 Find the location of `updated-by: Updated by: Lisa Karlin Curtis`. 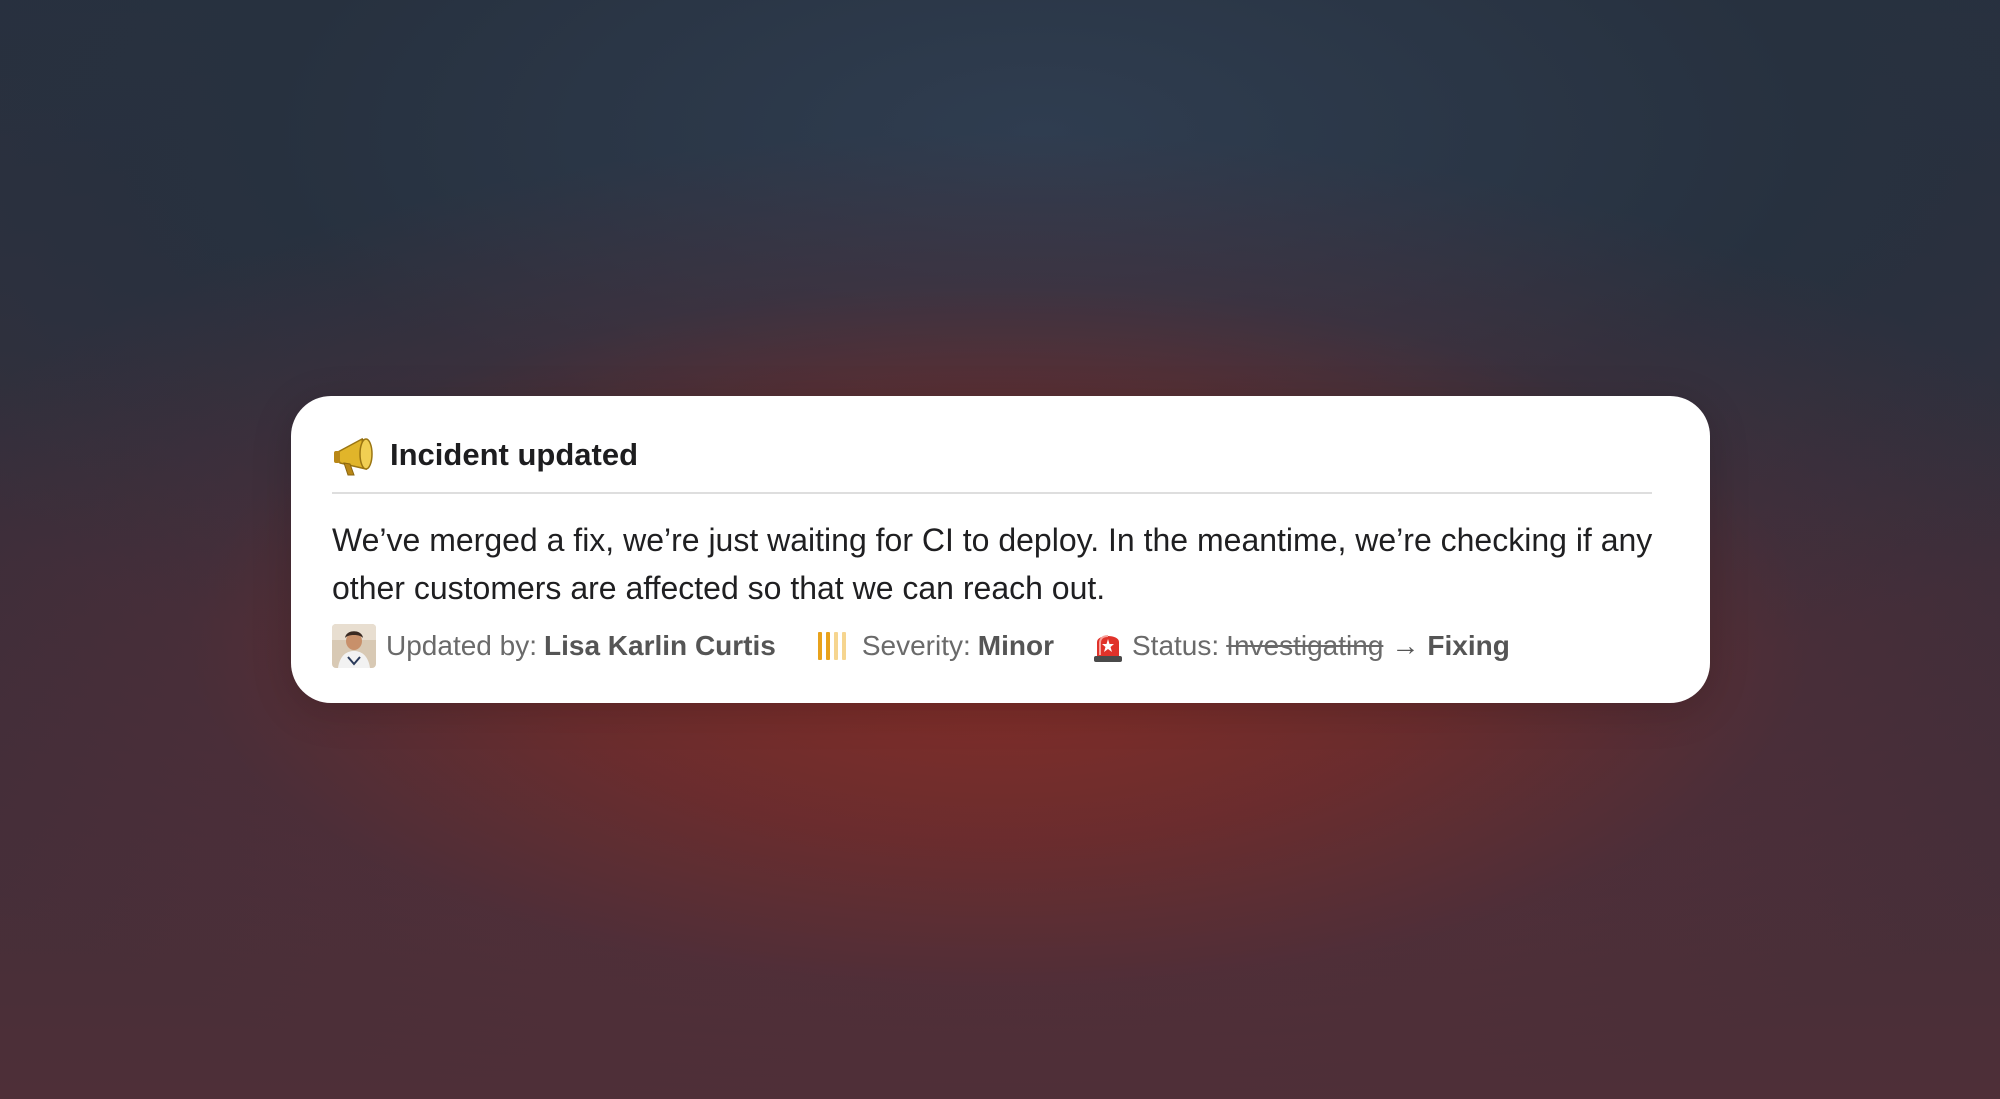

updated-by: Updated by: Lisa Karlin Curtis is located at coordinates (554, 646).